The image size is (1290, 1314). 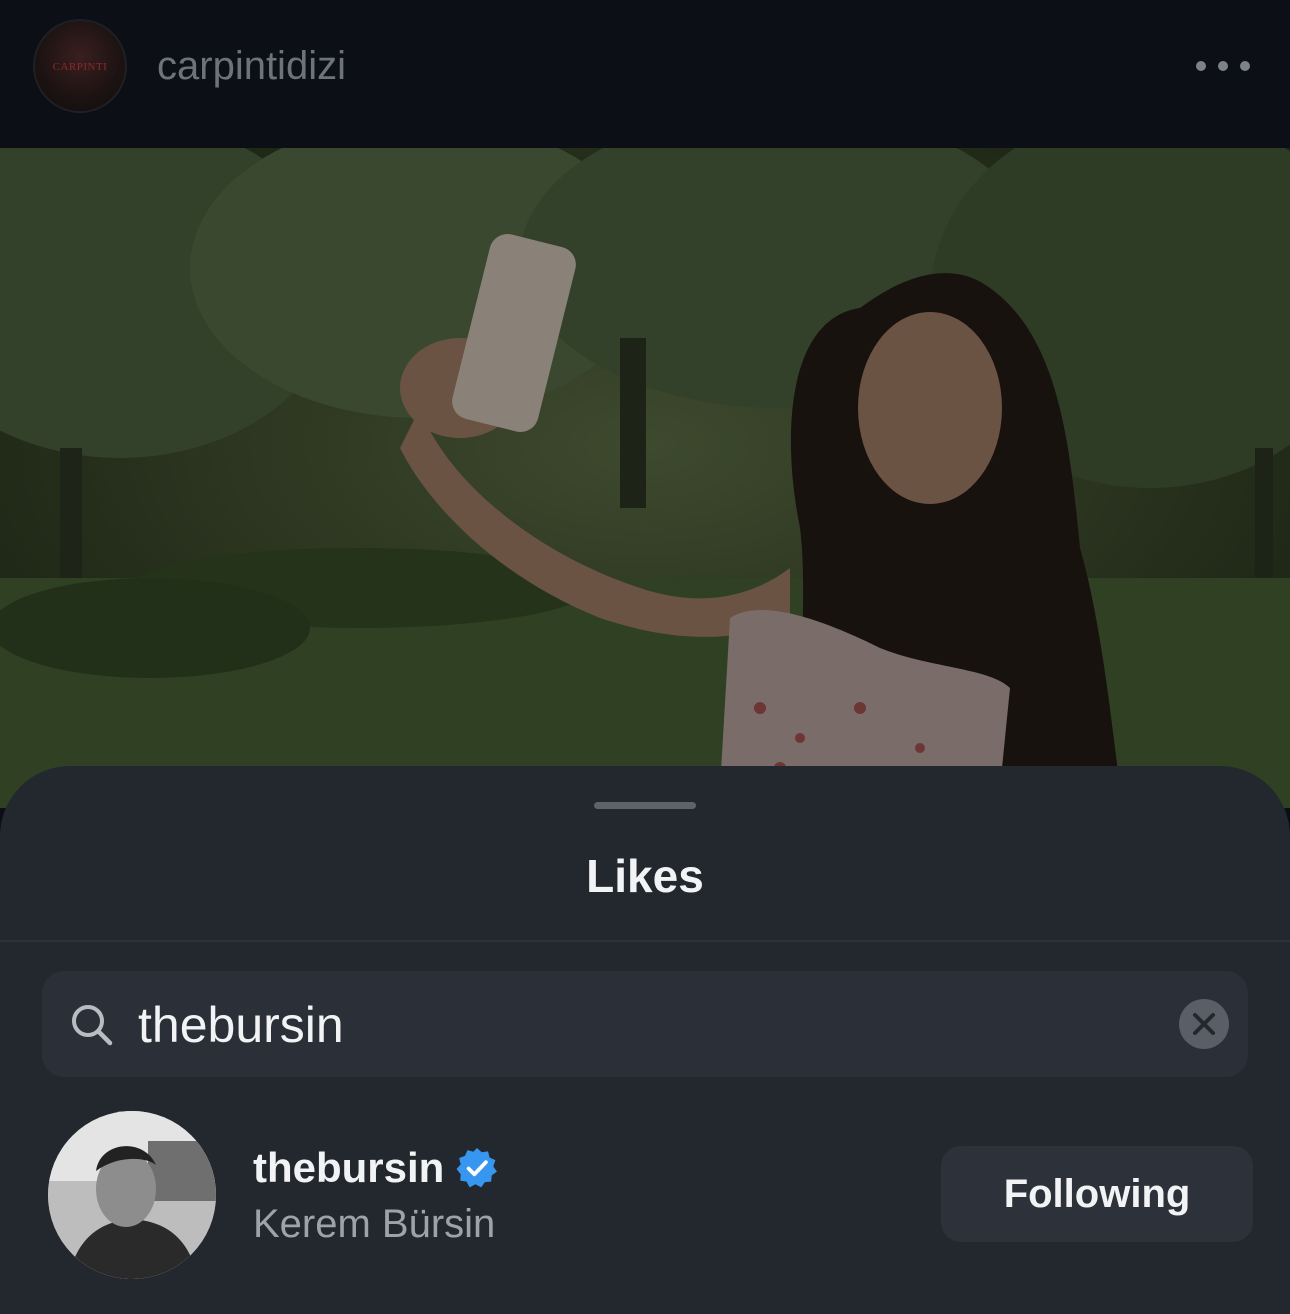 What do you see at coordinates (645, 1024) in the screenshot?
I see `likes-search-input: thebursin` at bounding box center [645, 1024].